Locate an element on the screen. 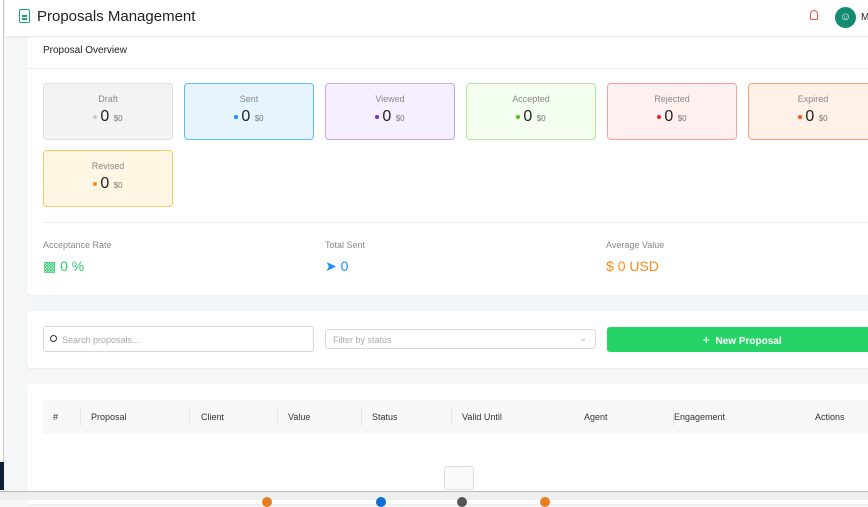 The height and width of the screenshot is (507, 868). search-icon is located at coordinates (53, 338).